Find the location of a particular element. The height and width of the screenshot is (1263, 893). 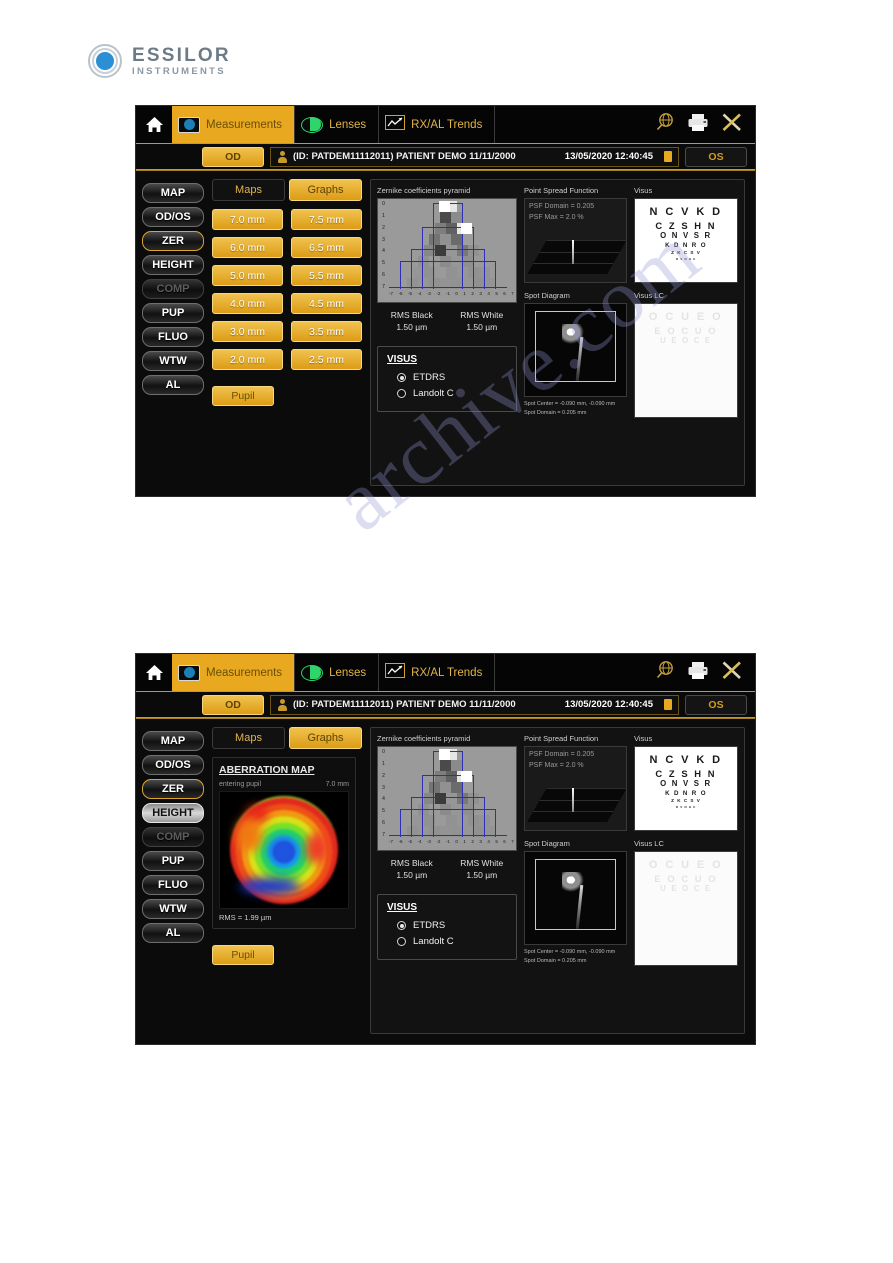

diameter-button: 6.0 mm is located at coordinates (247, 247).